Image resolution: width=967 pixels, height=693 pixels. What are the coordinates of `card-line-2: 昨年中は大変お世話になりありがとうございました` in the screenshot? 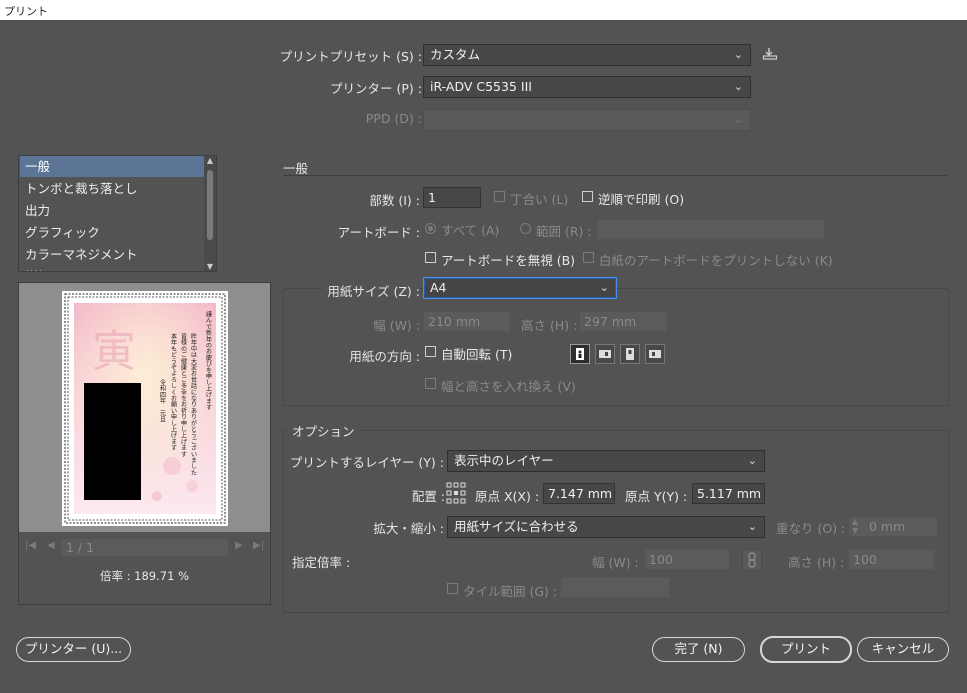 It's located at (193, 403).